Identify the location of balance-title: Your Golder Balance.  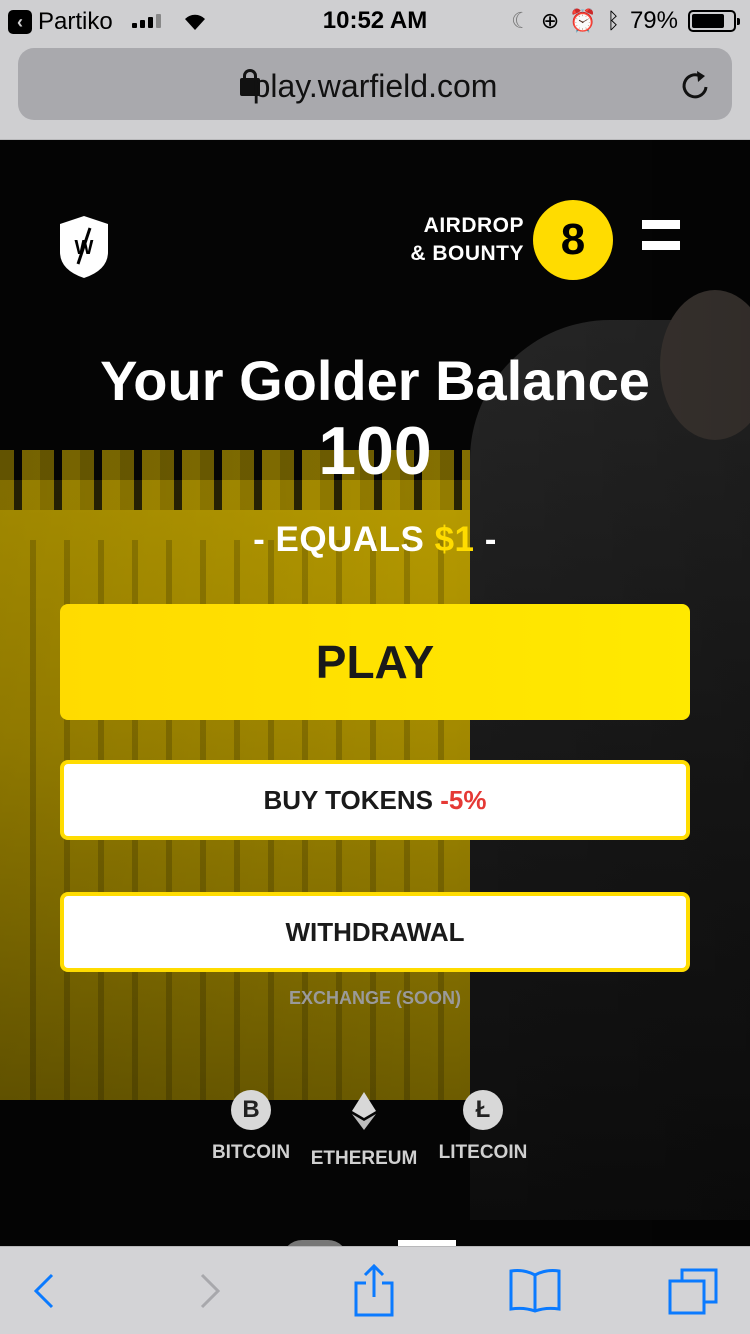
(375, 380).